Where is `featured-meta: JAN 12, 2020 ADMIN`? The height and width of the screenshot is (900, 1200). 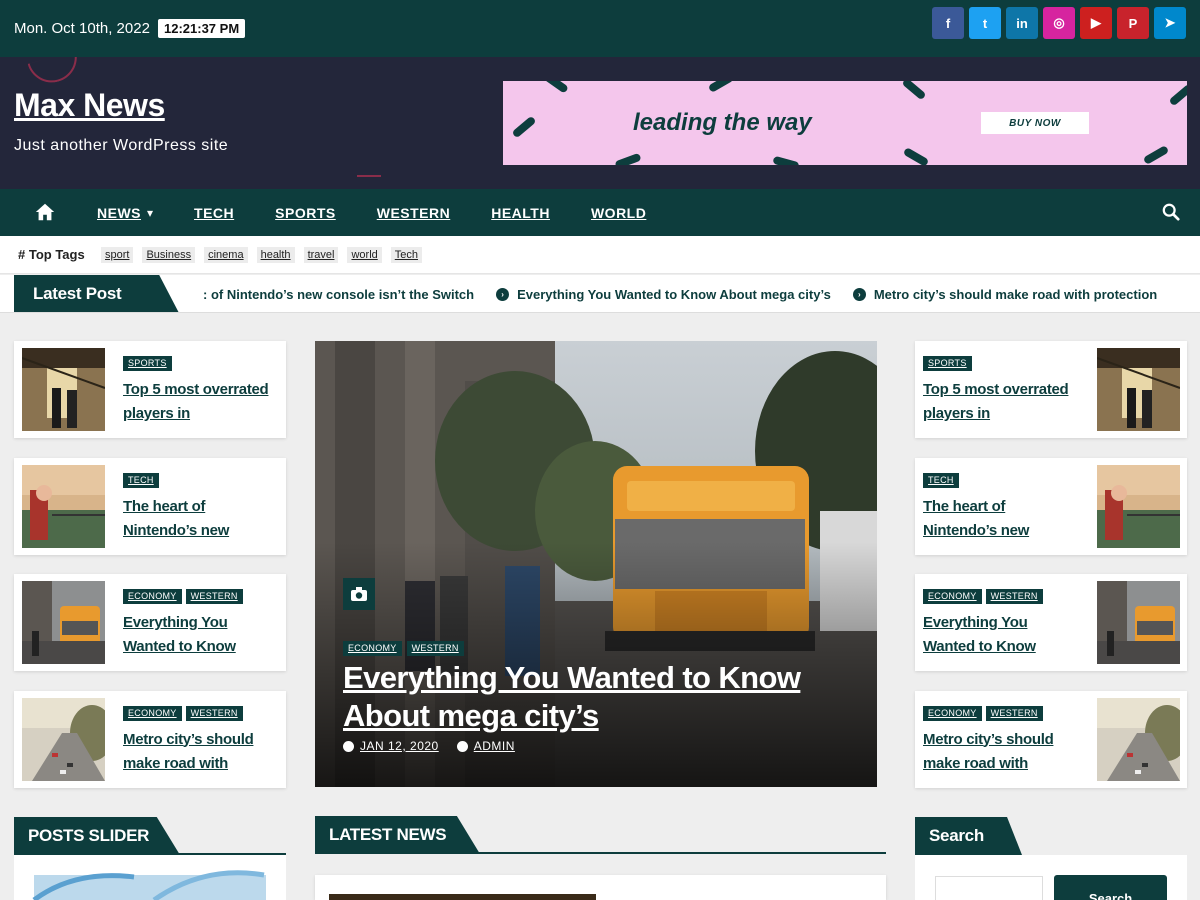 featured-meta: JAN 12, 2020 ADMIN is located at coordinates (429, 746).